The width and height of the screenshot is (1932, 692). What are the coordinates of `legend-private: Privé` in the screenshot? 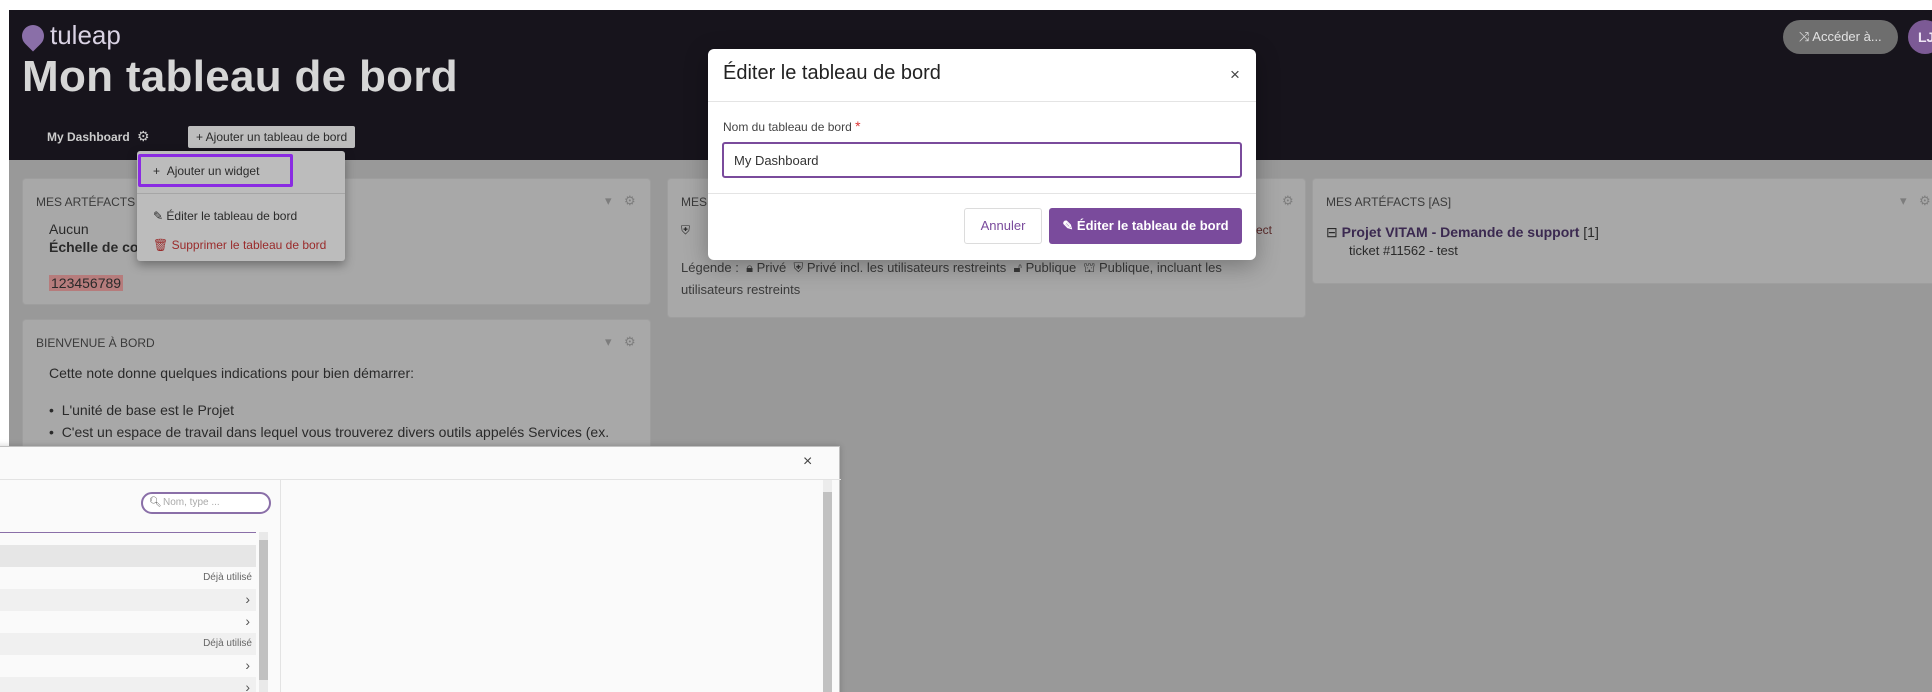 It's located at (771, 267).